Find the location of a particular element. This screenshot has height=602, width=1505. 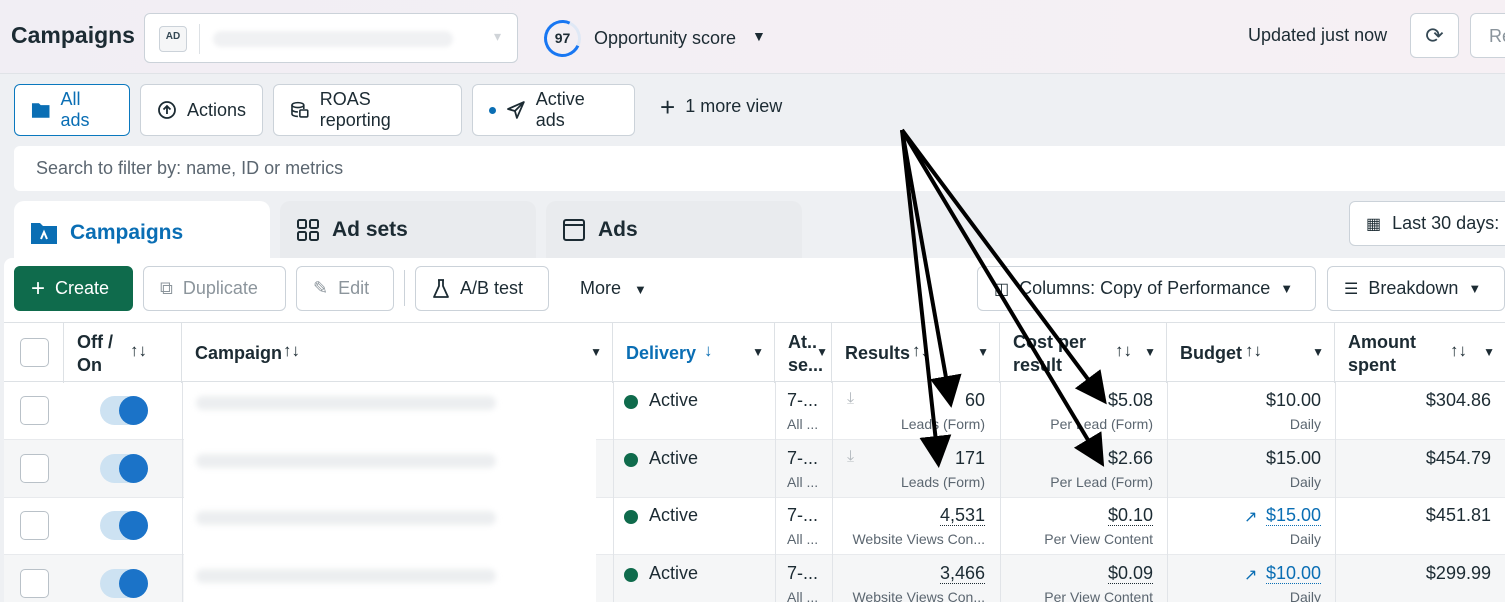

more-views-button: + 1 more view is located at coordinates (721, 107).